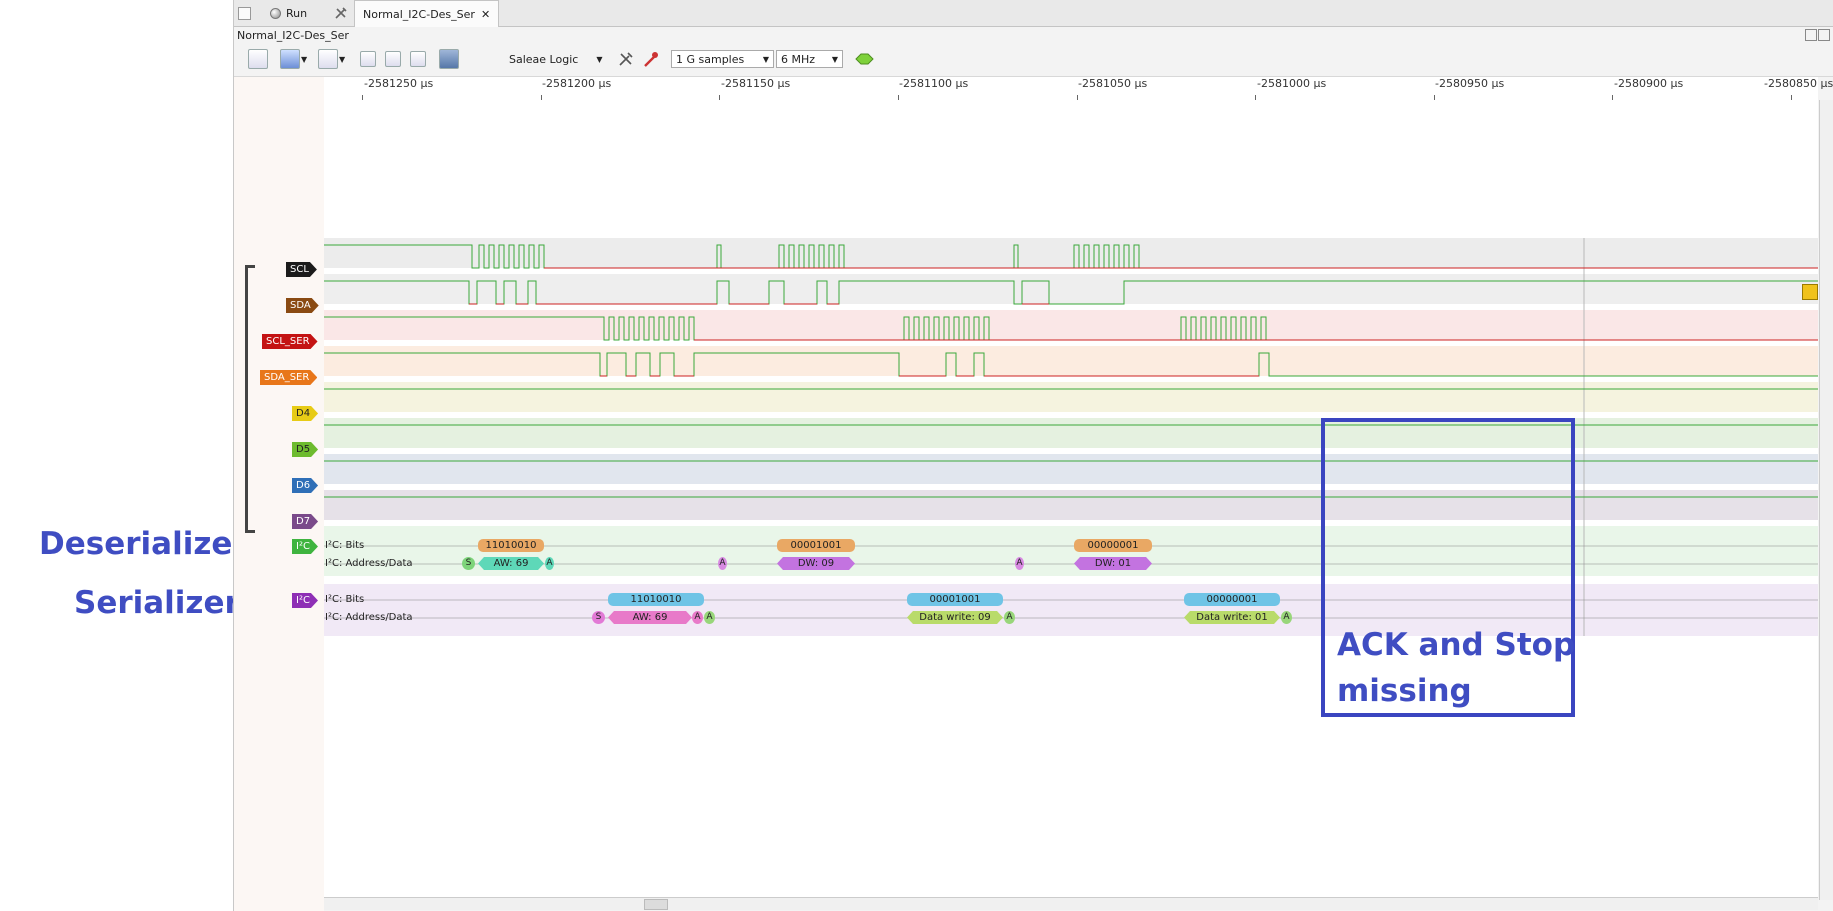 The width and height of the screenshot is (1833, 911). What do you see at coordinates (955, 599) in the screenshot?
I see `analyzer2-bits-label: 00001001` at bounding box center [955, 599].